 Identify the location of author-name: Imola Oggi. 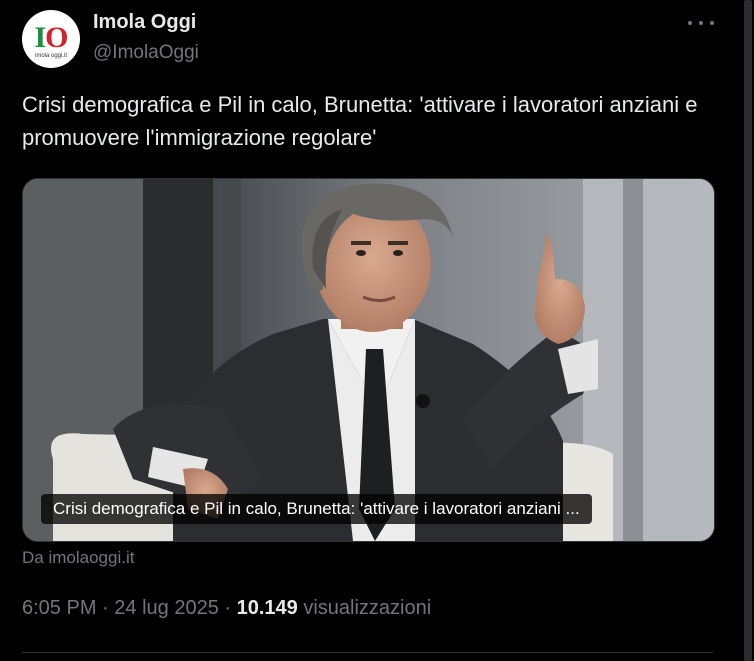
(144, 22).